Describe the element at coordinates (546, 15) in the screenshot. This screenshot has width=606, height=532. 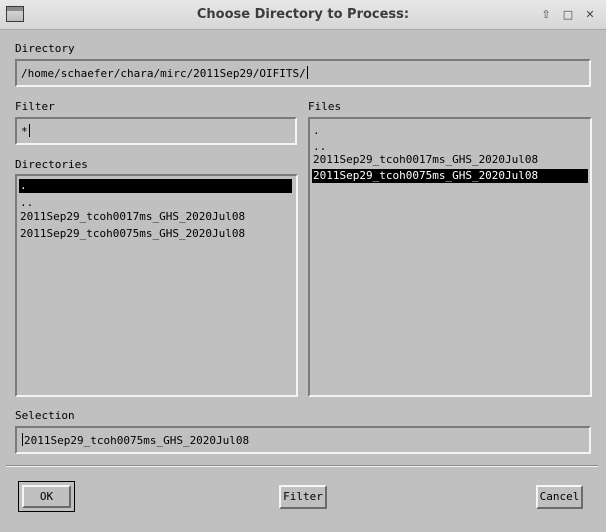
I see `up-icon: ⇧` at that location.